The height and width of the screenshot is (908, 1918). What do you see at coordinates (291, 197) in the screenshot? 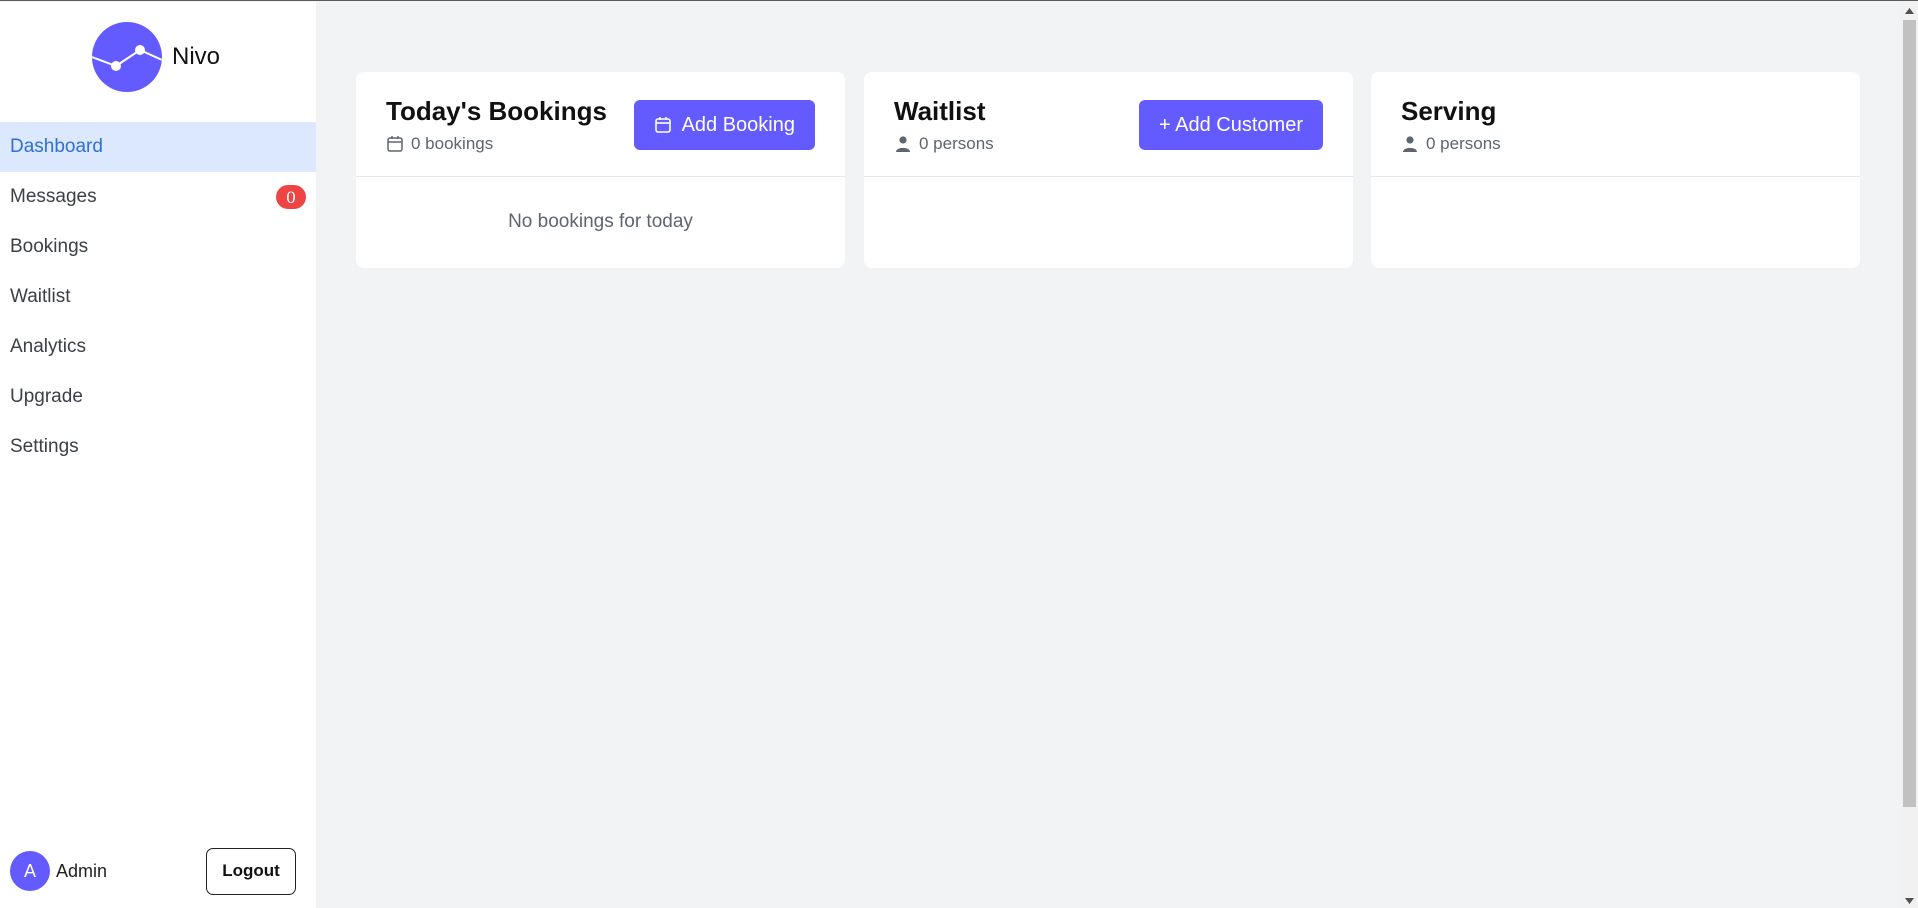
I see `messages-count-badge: 0` at bounding box center [291, 197].